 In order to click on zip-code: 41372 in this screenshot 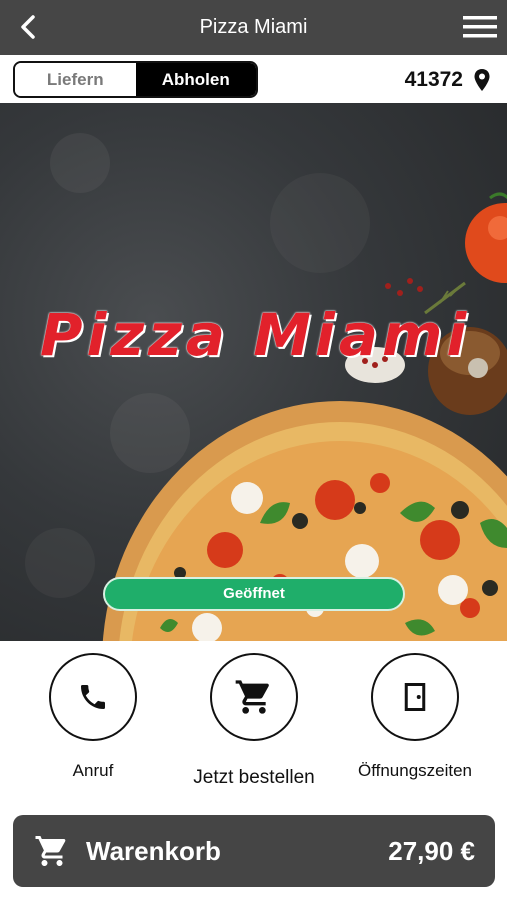, I will do `click(434, 80)`.